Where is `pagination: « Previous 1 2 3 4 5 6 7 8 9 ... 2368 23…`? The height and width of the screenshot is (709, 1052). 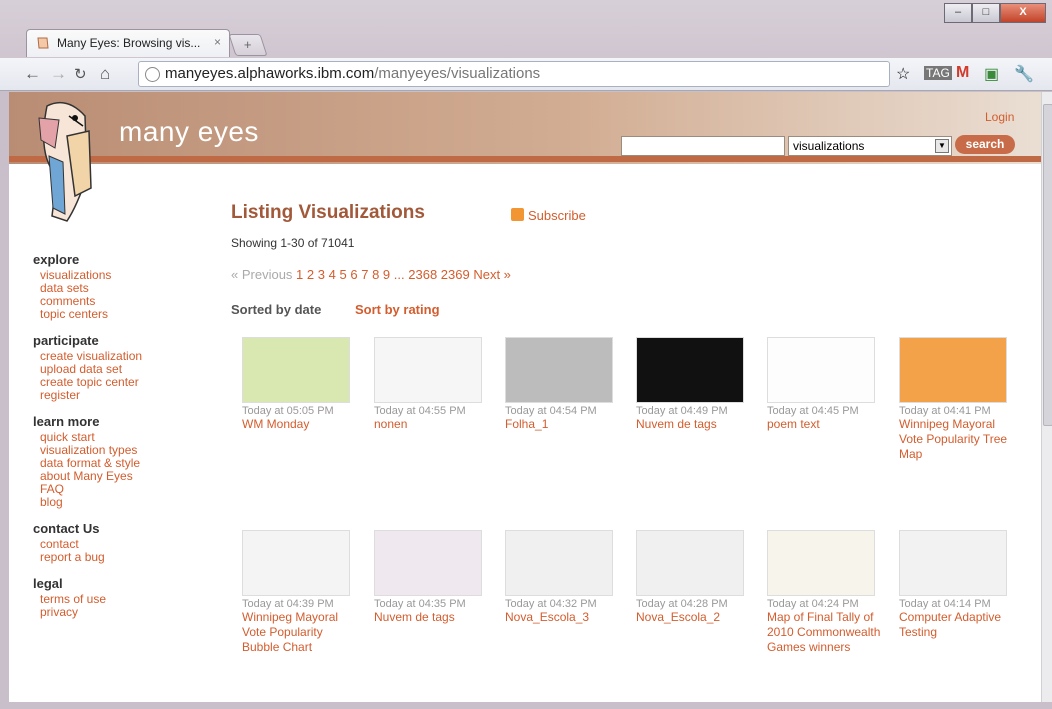
pagination: « Previous 1 2 3 4 5 6 7 8 9 ... 2368 23… is located at coordinates (371, 274).